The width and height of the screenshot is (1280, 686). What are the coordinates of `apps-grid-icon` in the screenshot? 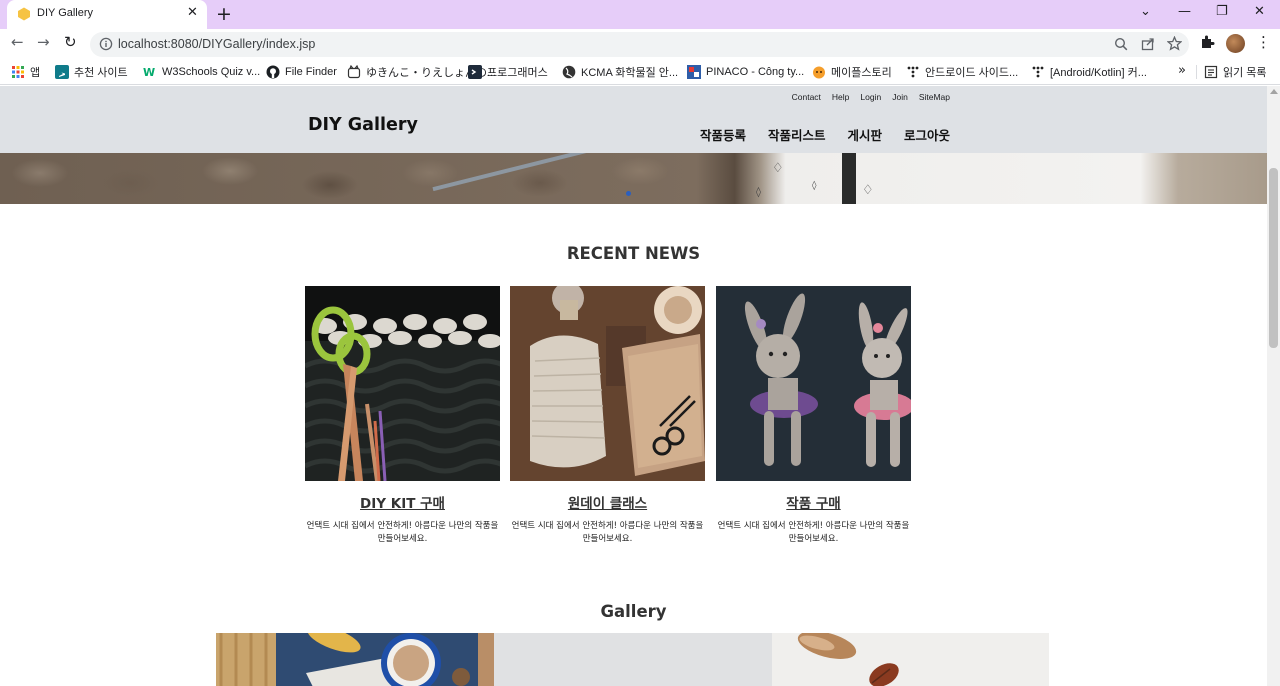 It's located at (18, 72).